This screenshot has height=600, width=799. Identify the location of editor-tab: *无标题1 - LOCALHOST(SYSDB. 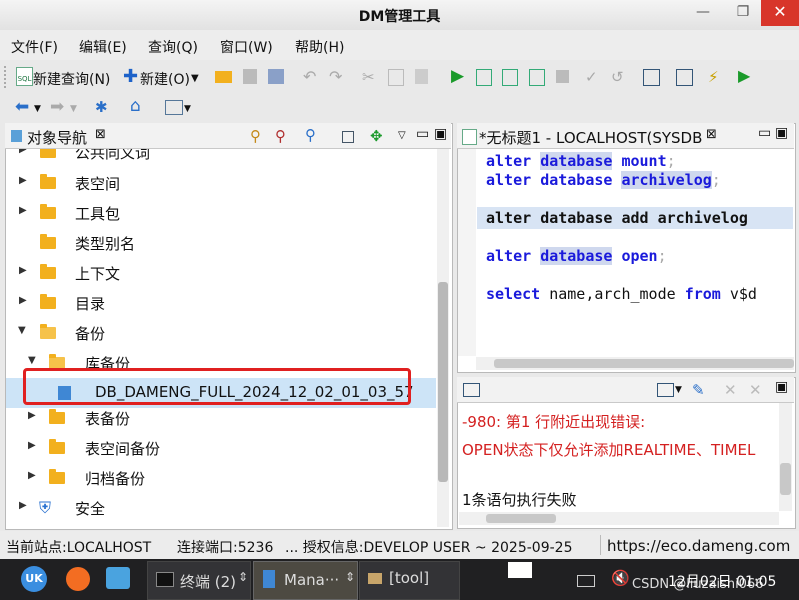
(590, 137).